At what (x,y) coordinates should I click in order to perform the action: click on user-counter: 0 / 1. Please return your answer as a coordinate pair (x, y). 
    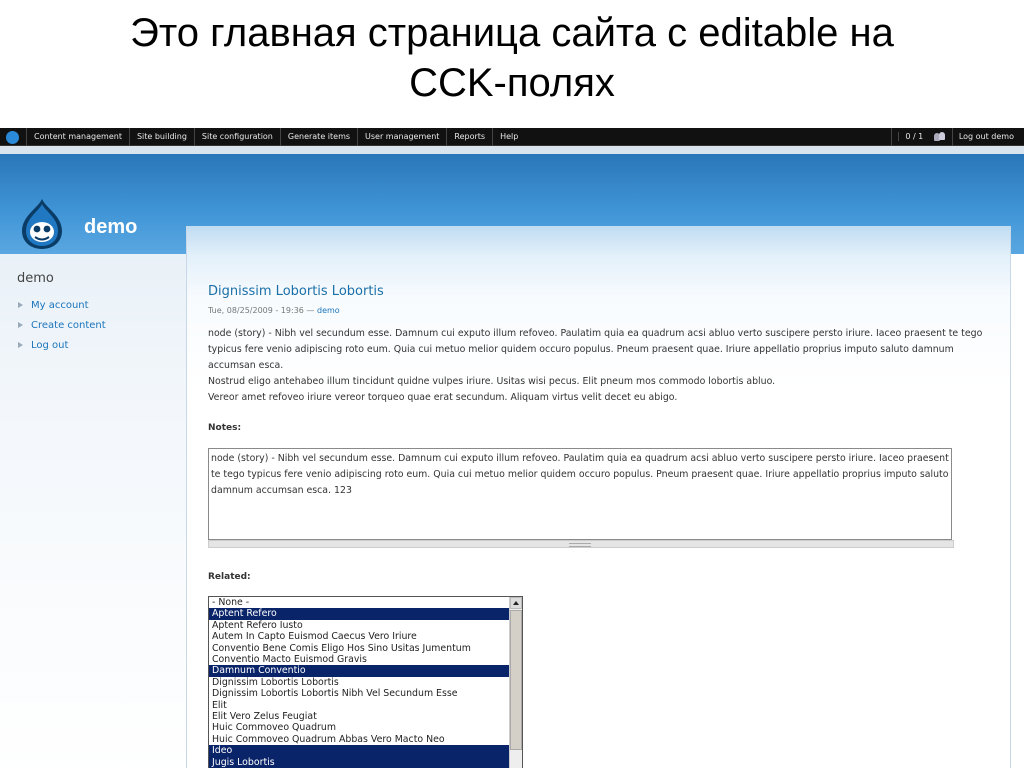
    Looking at the image, I should click on (921, 137).